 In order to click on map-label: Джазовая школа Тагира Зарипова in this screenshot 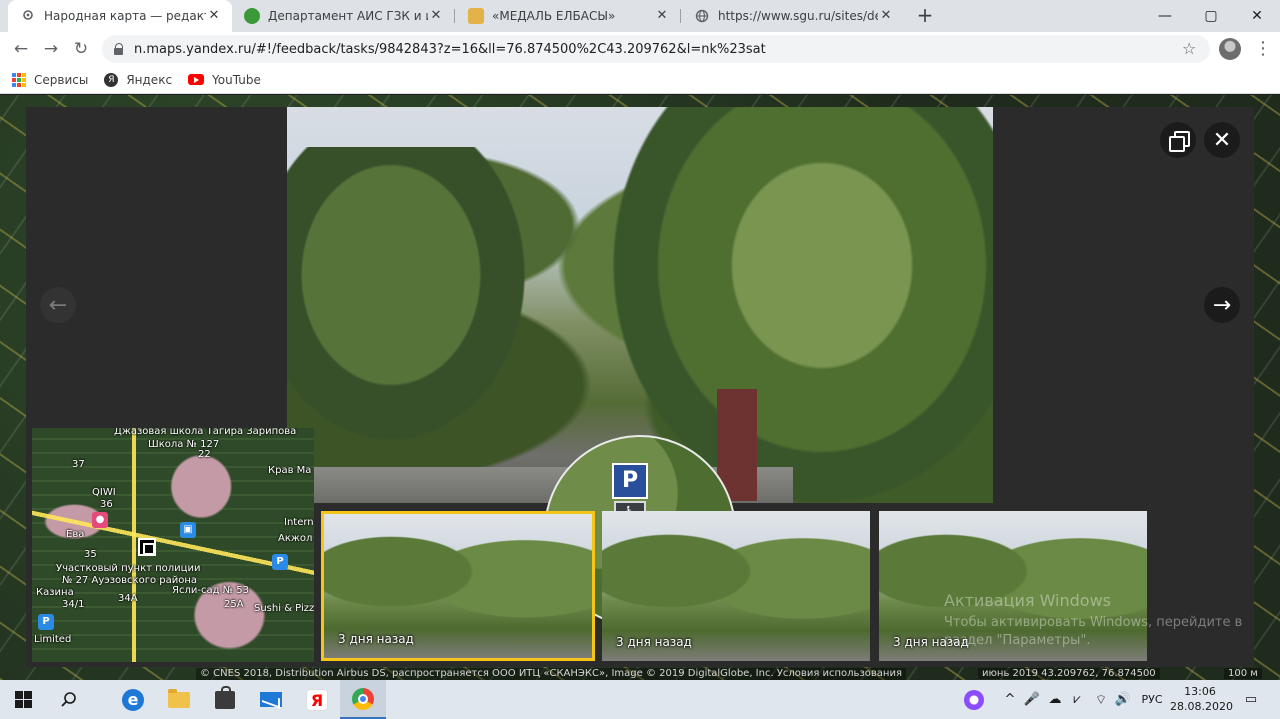, I will do `click(205, 432)`.